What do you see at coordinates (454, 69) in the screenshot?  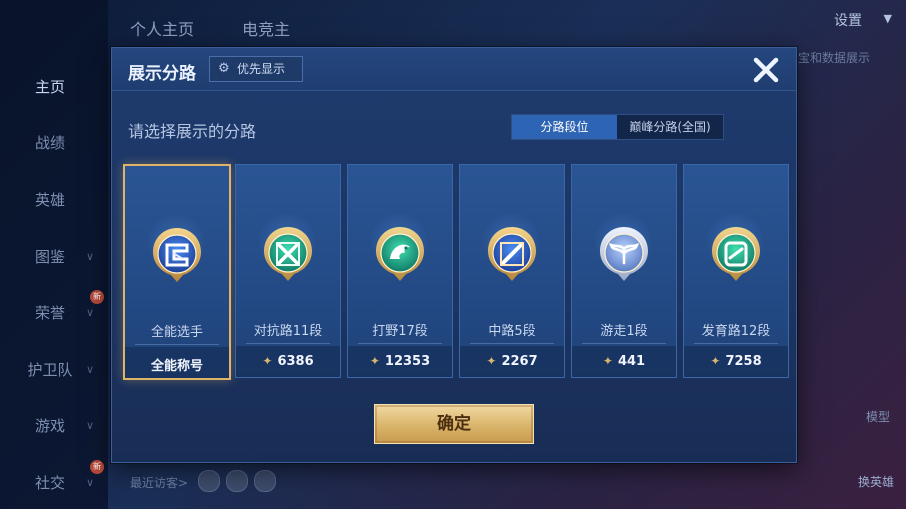 I see `dialog-header: 展示分路 ⚙ 优先显示` at bounding box center [454, 69].